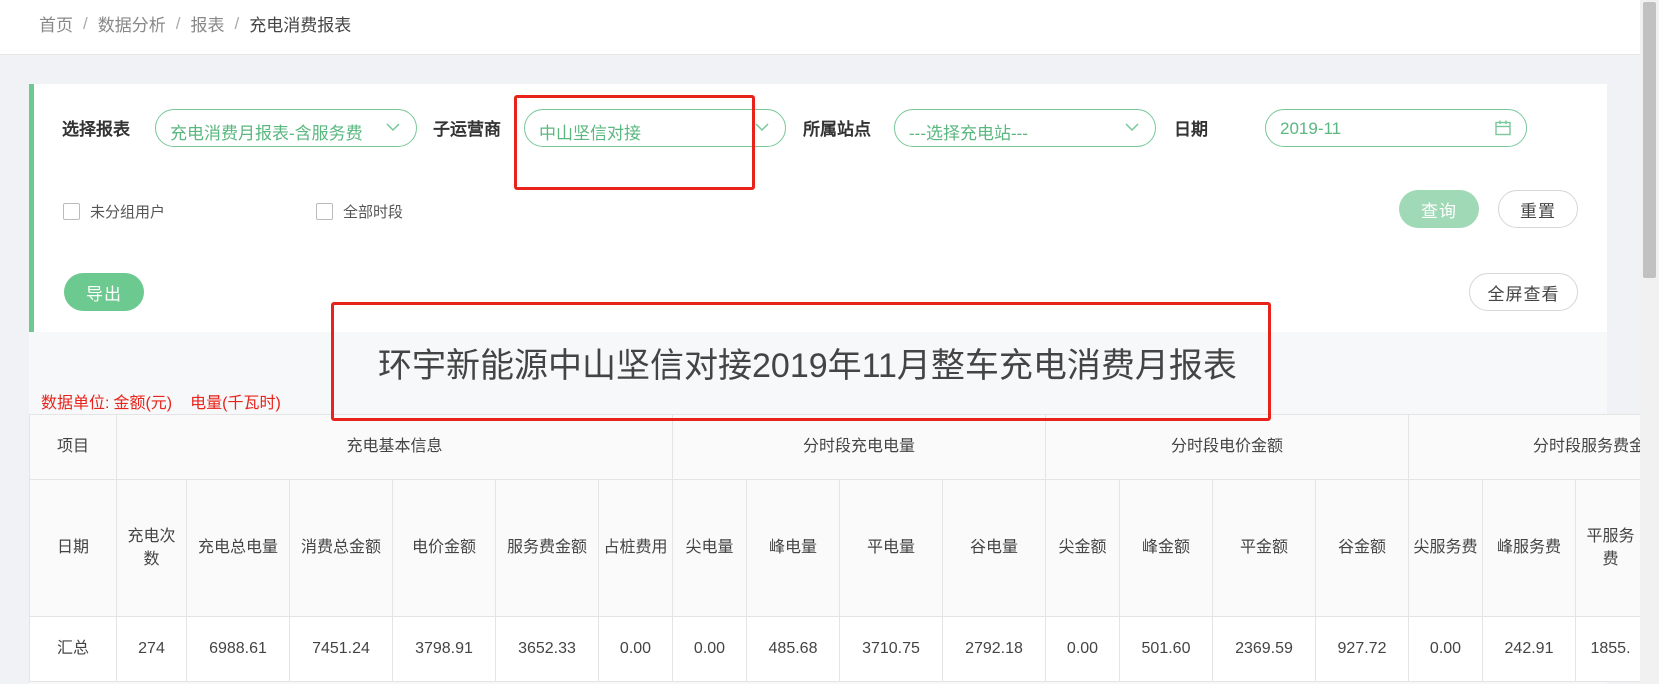 The image size is (1659, 684). What do you see at coordinates (1362, 649) in the screenshot?
I see `table-cell: 927.72` at bounding box center [1362, 649].